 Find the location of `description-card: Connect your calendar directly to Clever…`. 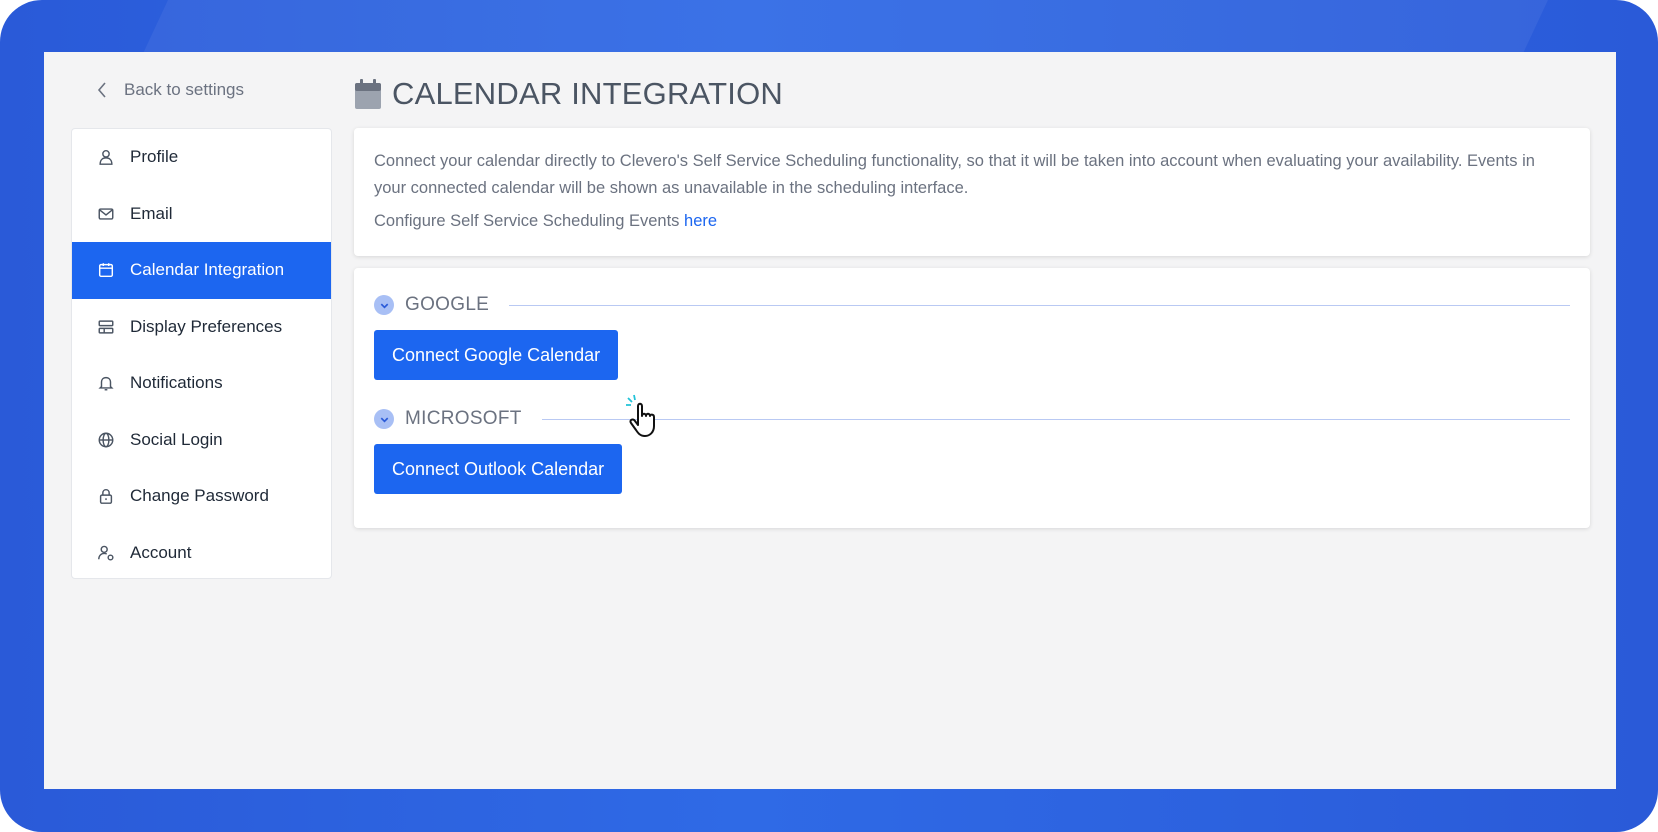

description-card: Connect your calendar directly to Clever… is located at coordinates (972, 192).